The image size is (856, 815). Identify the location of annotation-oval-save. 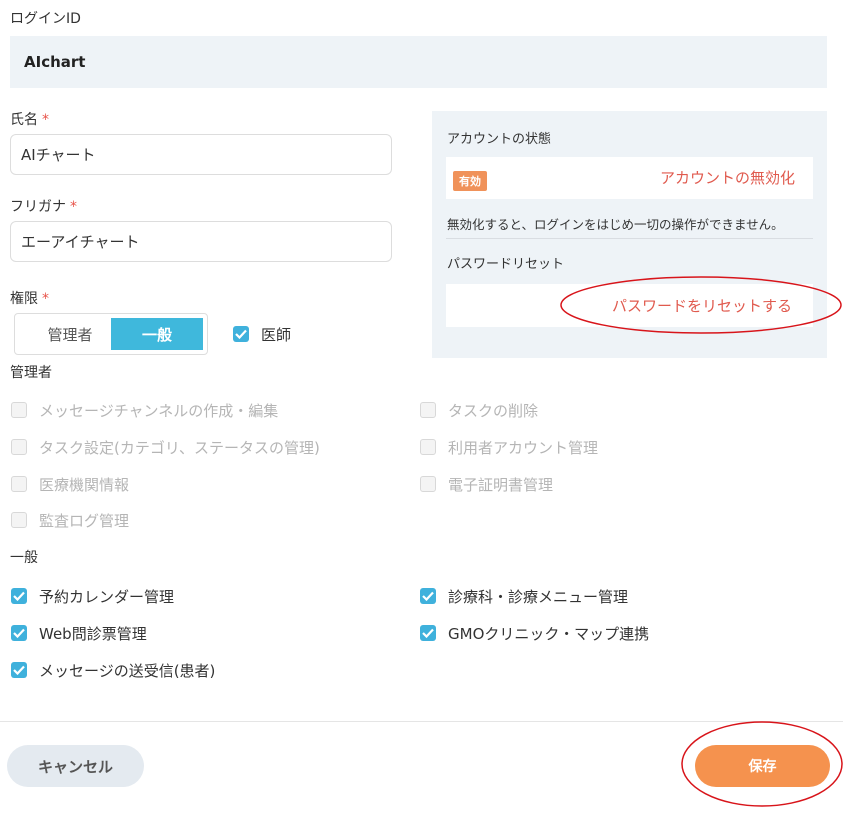
(762, 764).